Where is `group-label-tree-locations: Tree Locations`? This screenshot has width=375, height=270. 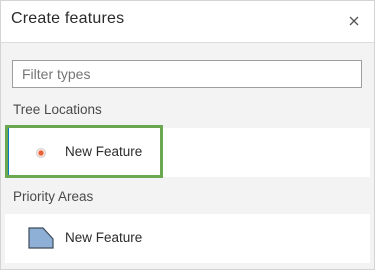
group-label-tree-locations: Tree Locations is located at coordinates (57, 109).